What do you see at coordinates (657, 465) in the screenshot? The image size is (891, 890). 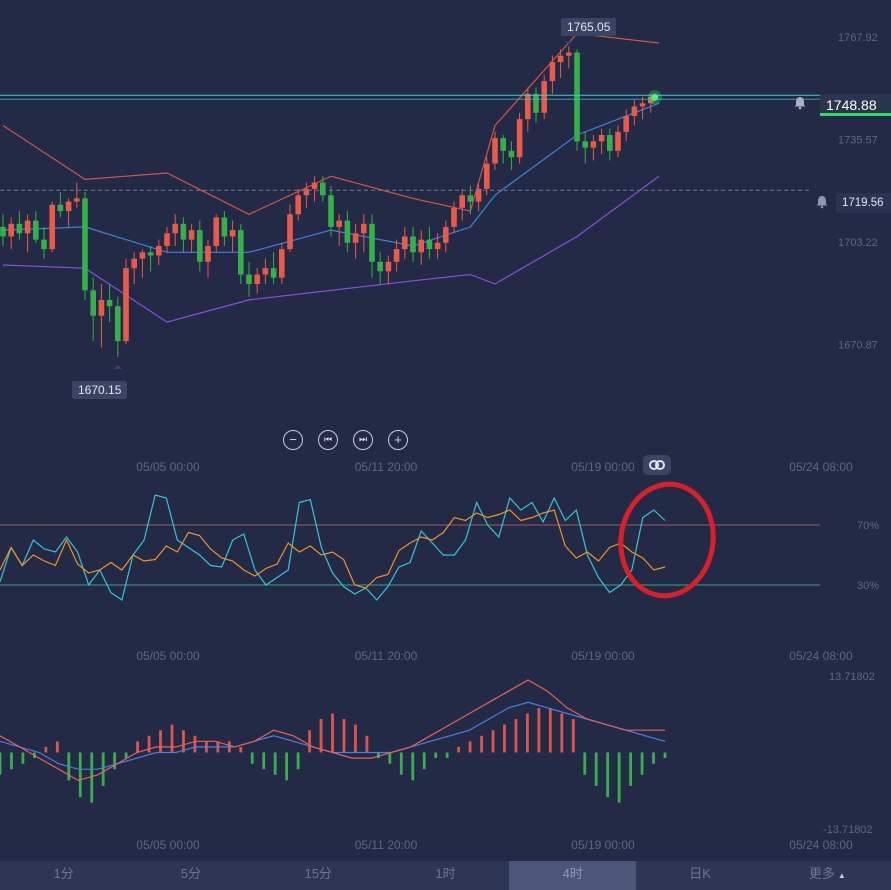 I see `infinity-icon` at bounding box center [657, 465].